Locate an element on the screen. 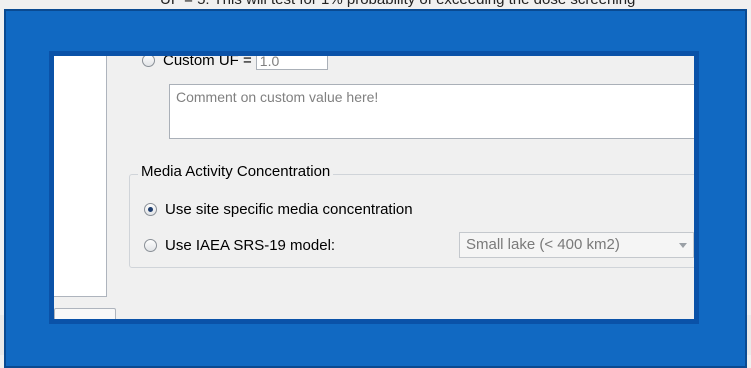  water-body-select-value: Small lake (< 400 km2) is located at coordinates (543, 244).